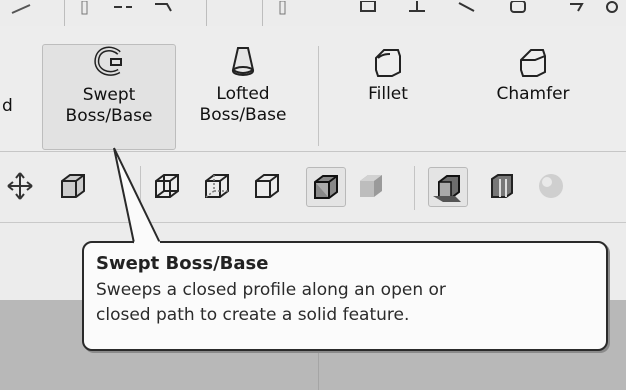  What do you see at coordinates (503, 186) in the screenshot?
I see `display-style-icon` at bounding box center [503, 186].